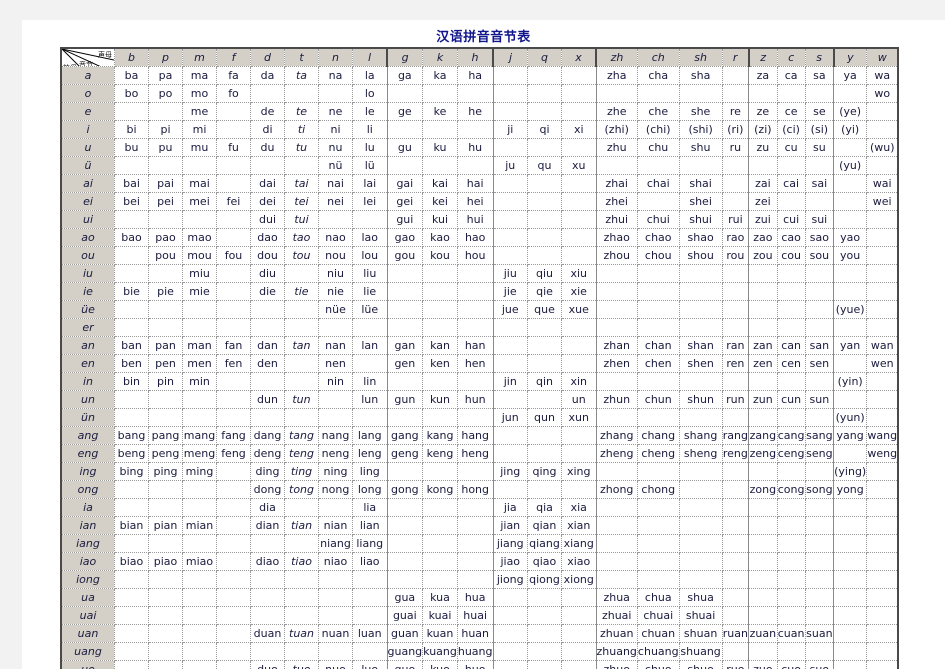 This screenshot has width=945, height=669. Describe the element at coordinates (267, 111) in the screenshot. I see `syllable-cell-de: de` at that location.